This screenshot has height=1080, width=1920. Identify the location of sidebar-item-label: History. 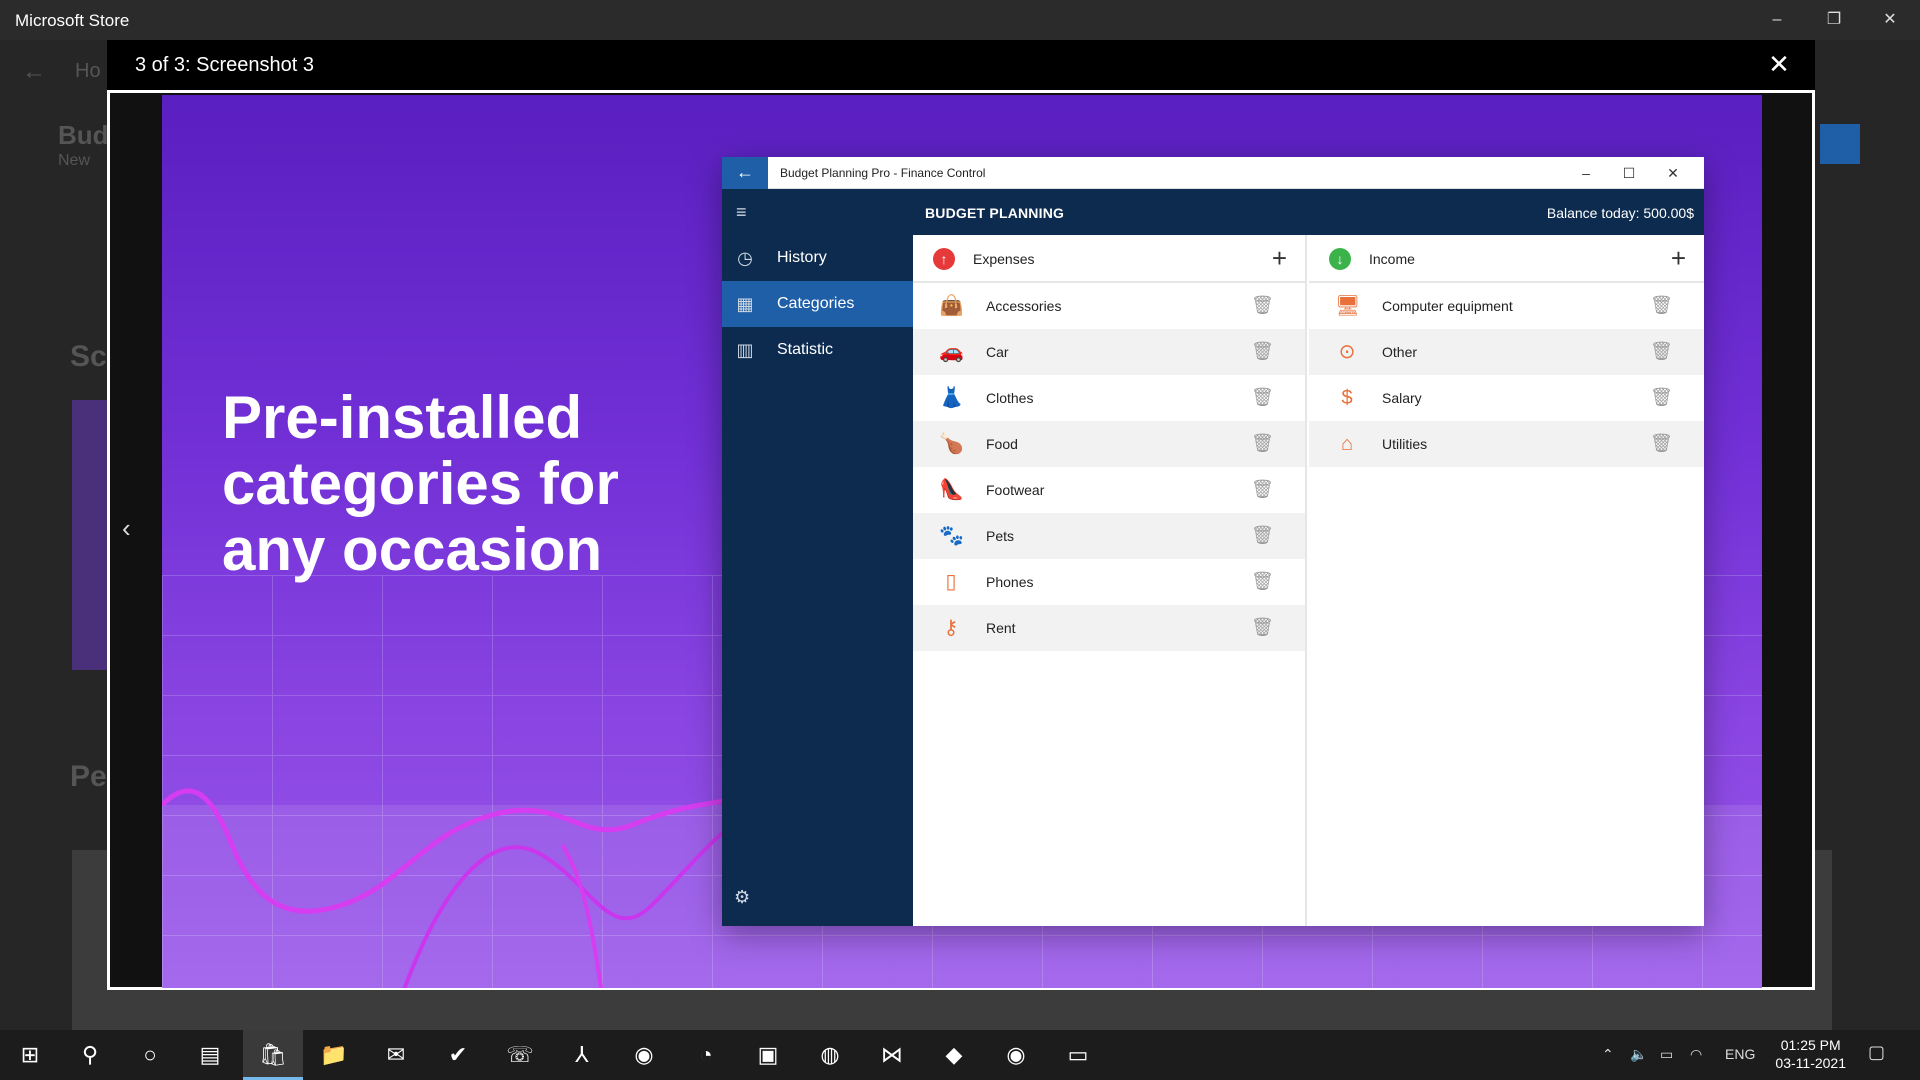
(802, 257).